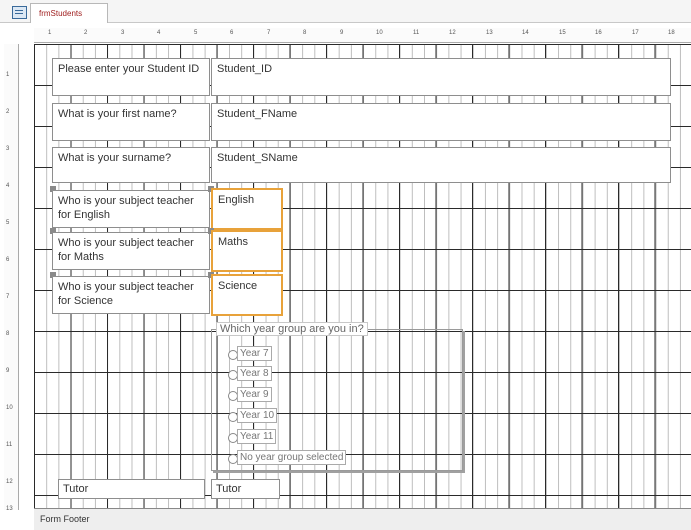  Describe the element at coordinates (245, 489) in the screenshot. I see `tutor-field: Tutor` at that location.